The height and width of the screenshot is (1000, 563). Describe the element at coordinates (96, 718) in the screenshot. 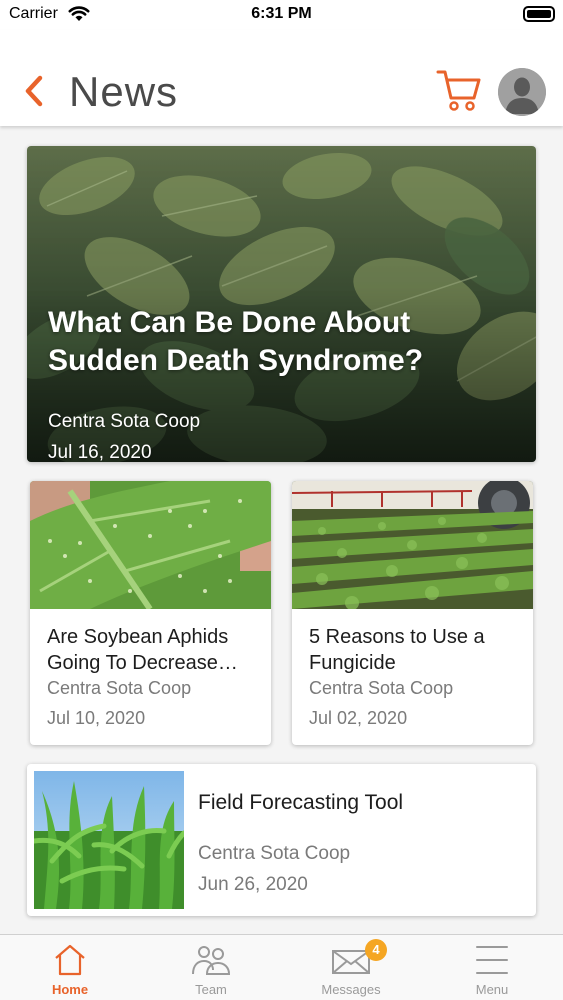

I see `article-date: Jul 10, 2020` at that location.